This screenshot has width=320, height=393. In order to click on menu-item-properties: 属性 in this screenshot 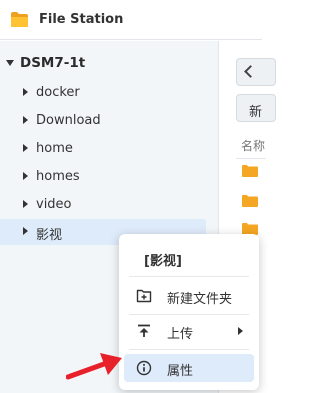, I will do `click(189, 368)`.